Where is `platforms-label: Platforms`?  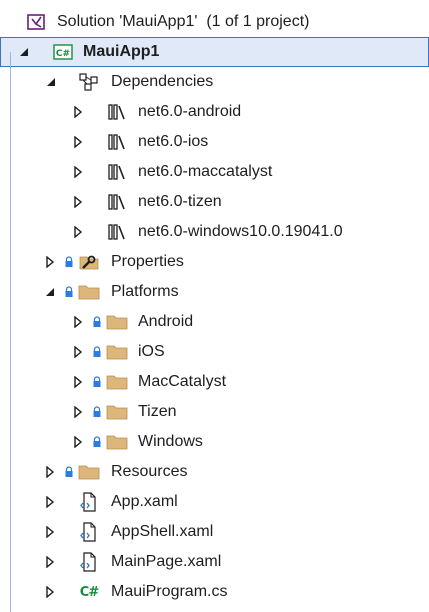 platforms-label: Platforms is located at coordinates (145, 291).